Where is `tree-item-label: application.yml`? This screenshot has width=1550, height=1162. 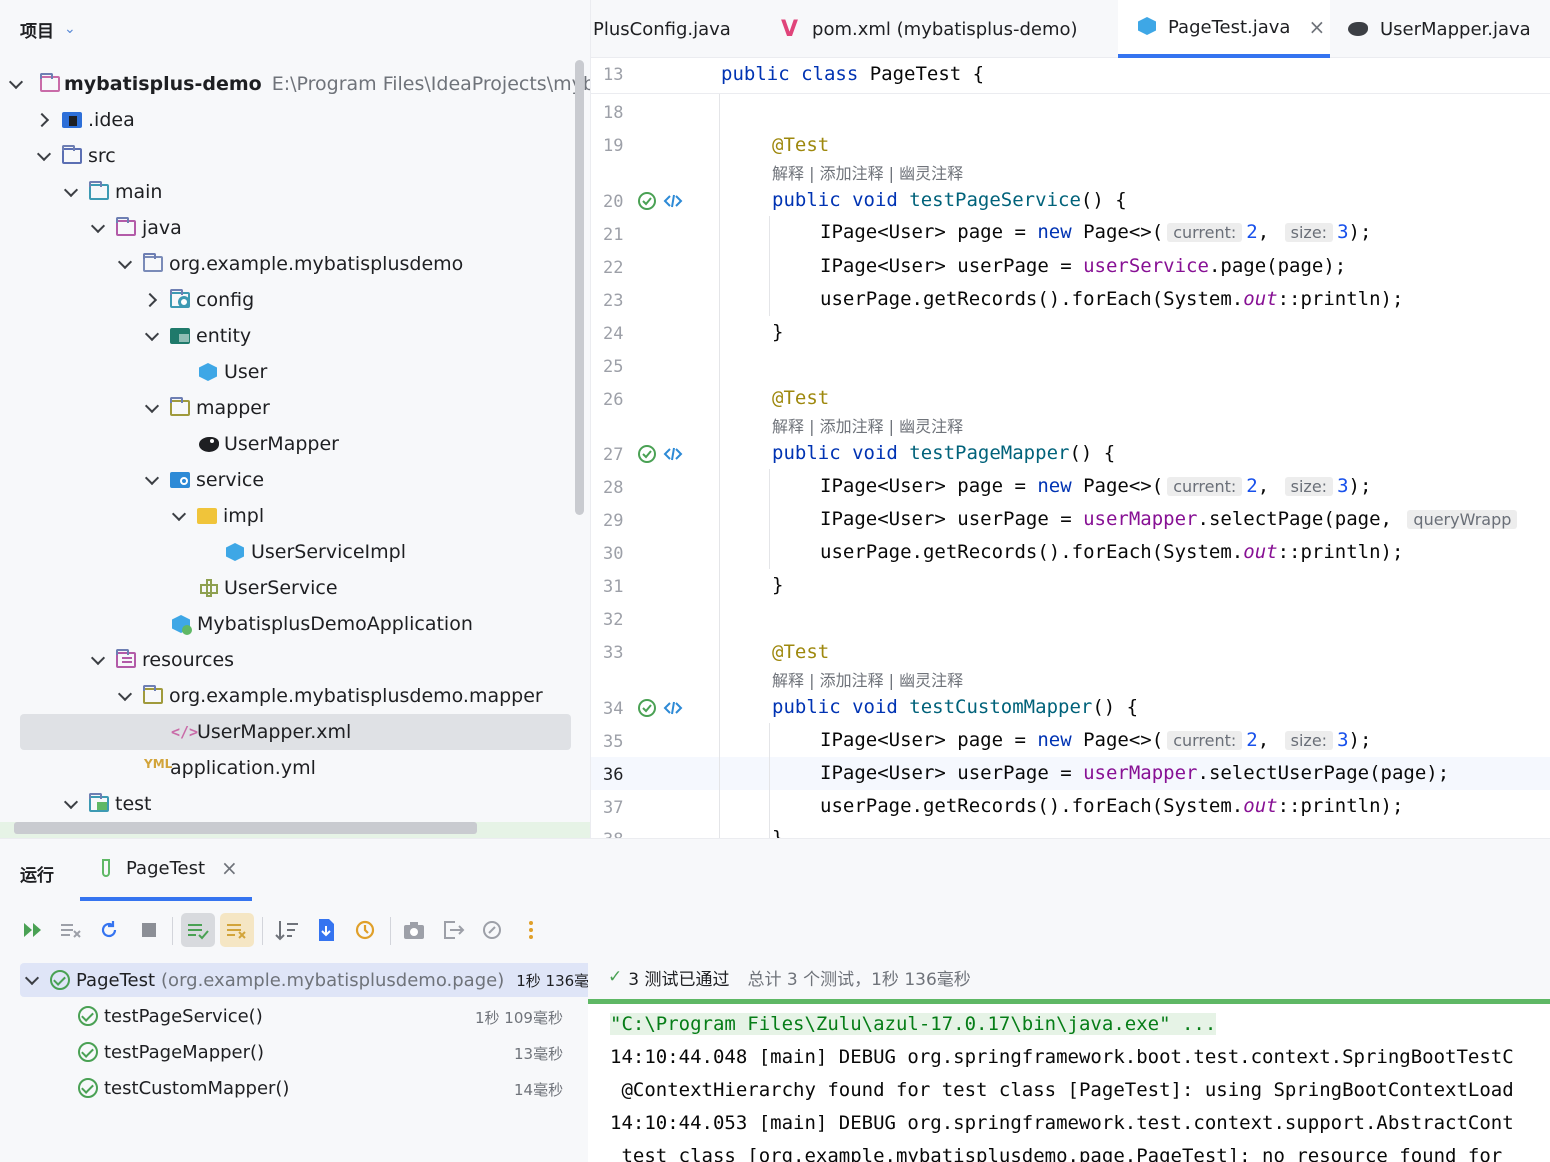 tree-item-label: application.yml is located at coordinates (243, 768).